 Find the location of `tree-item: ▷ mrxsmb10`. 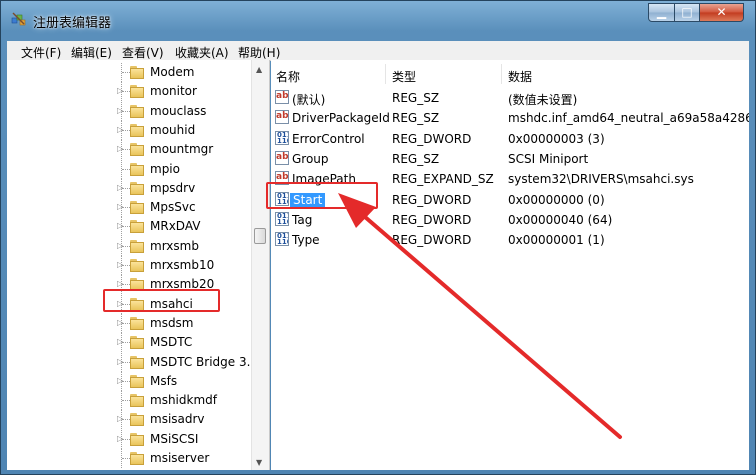

tree-item: ▷ mrxsmb10 is located at coordinates (127, 265).